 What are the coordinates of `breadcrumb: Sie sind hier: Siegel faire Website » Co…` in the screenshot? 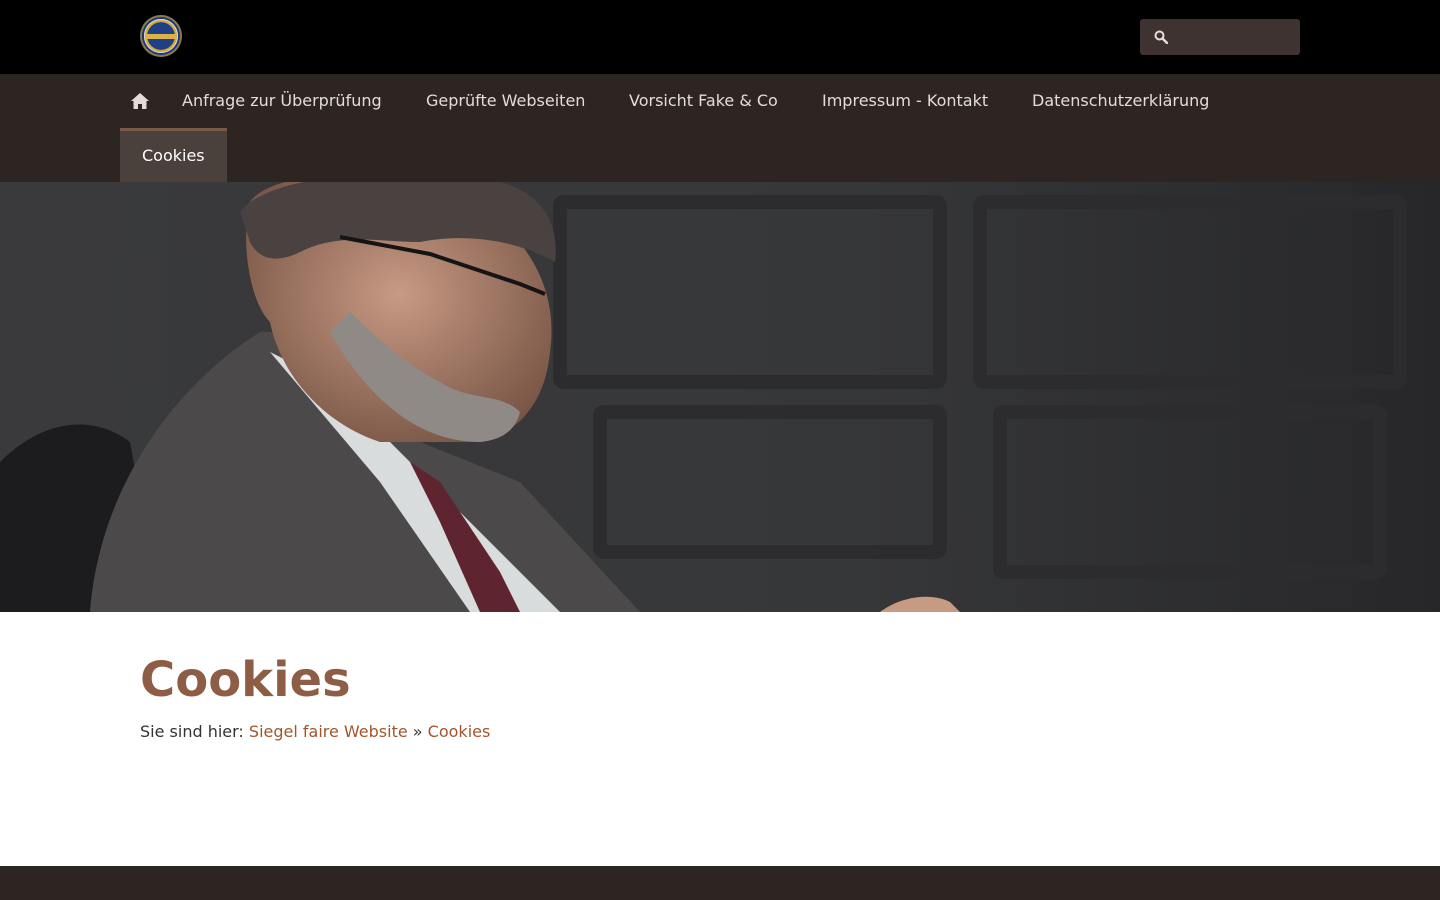 It's located at (315, 732).